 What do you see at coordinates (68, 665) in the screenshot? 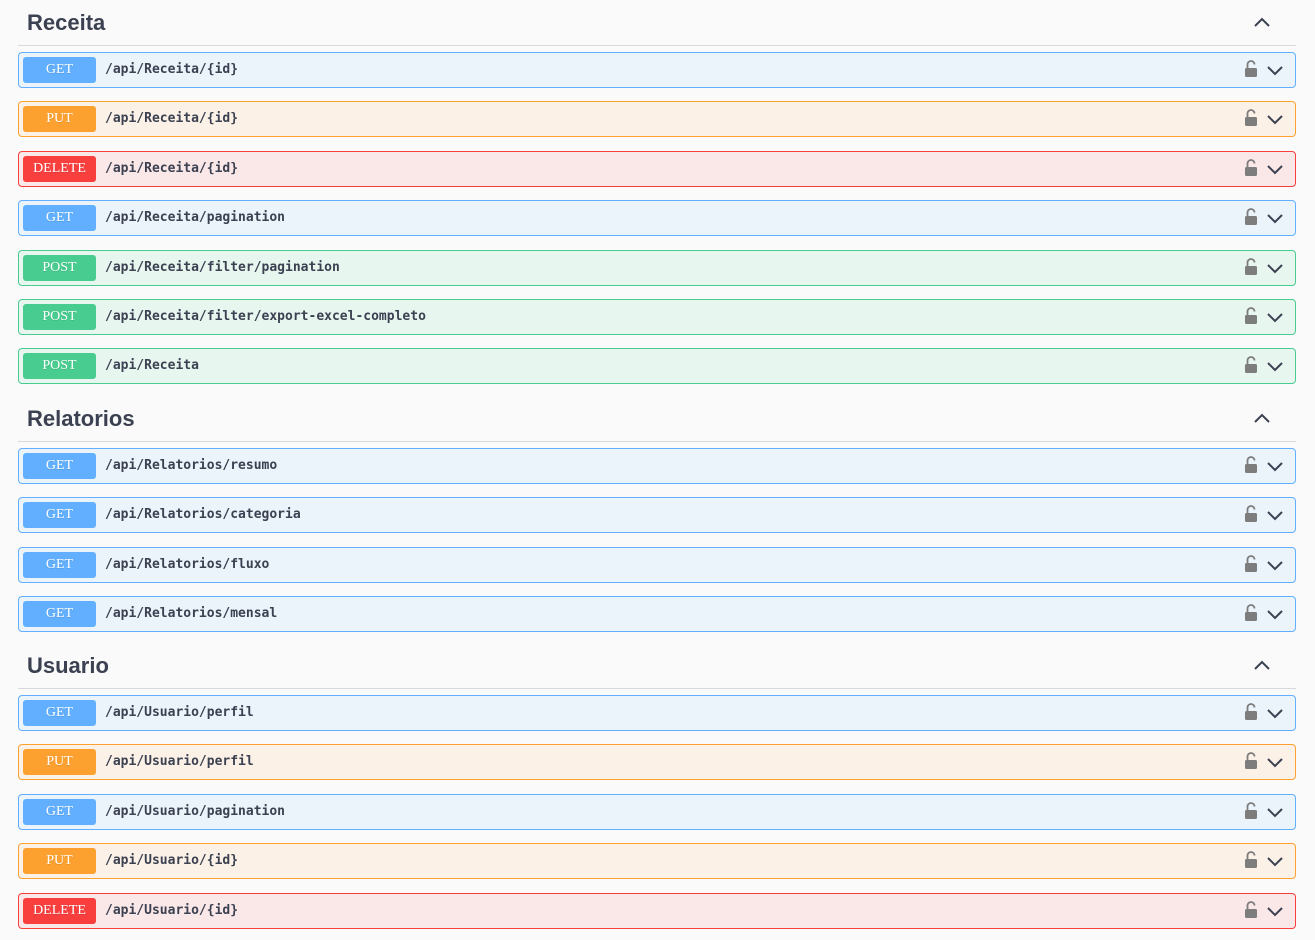
I see `section-title: Usuario` at bounding box center [68, 665].